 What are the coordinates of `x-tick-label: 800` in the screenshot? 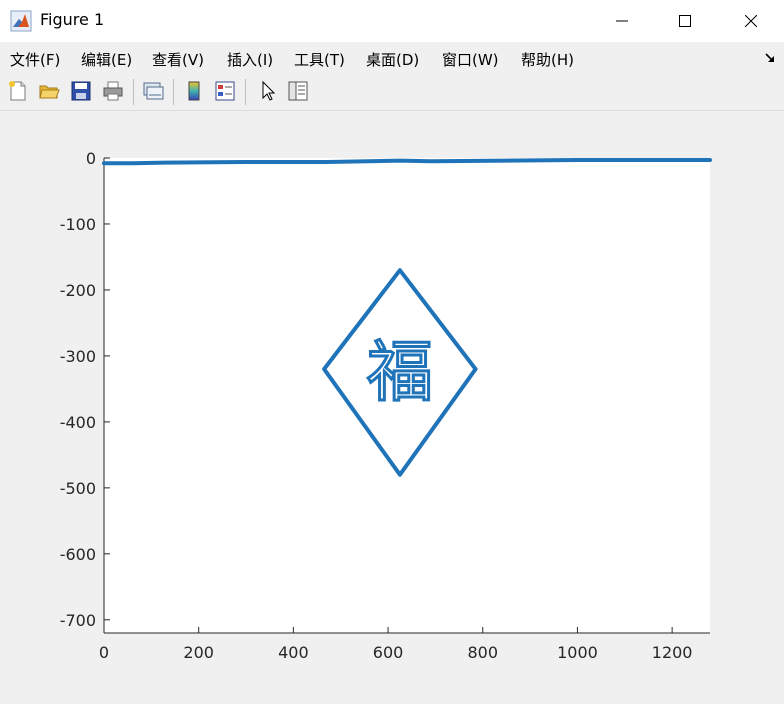 It's located at (482, 652).